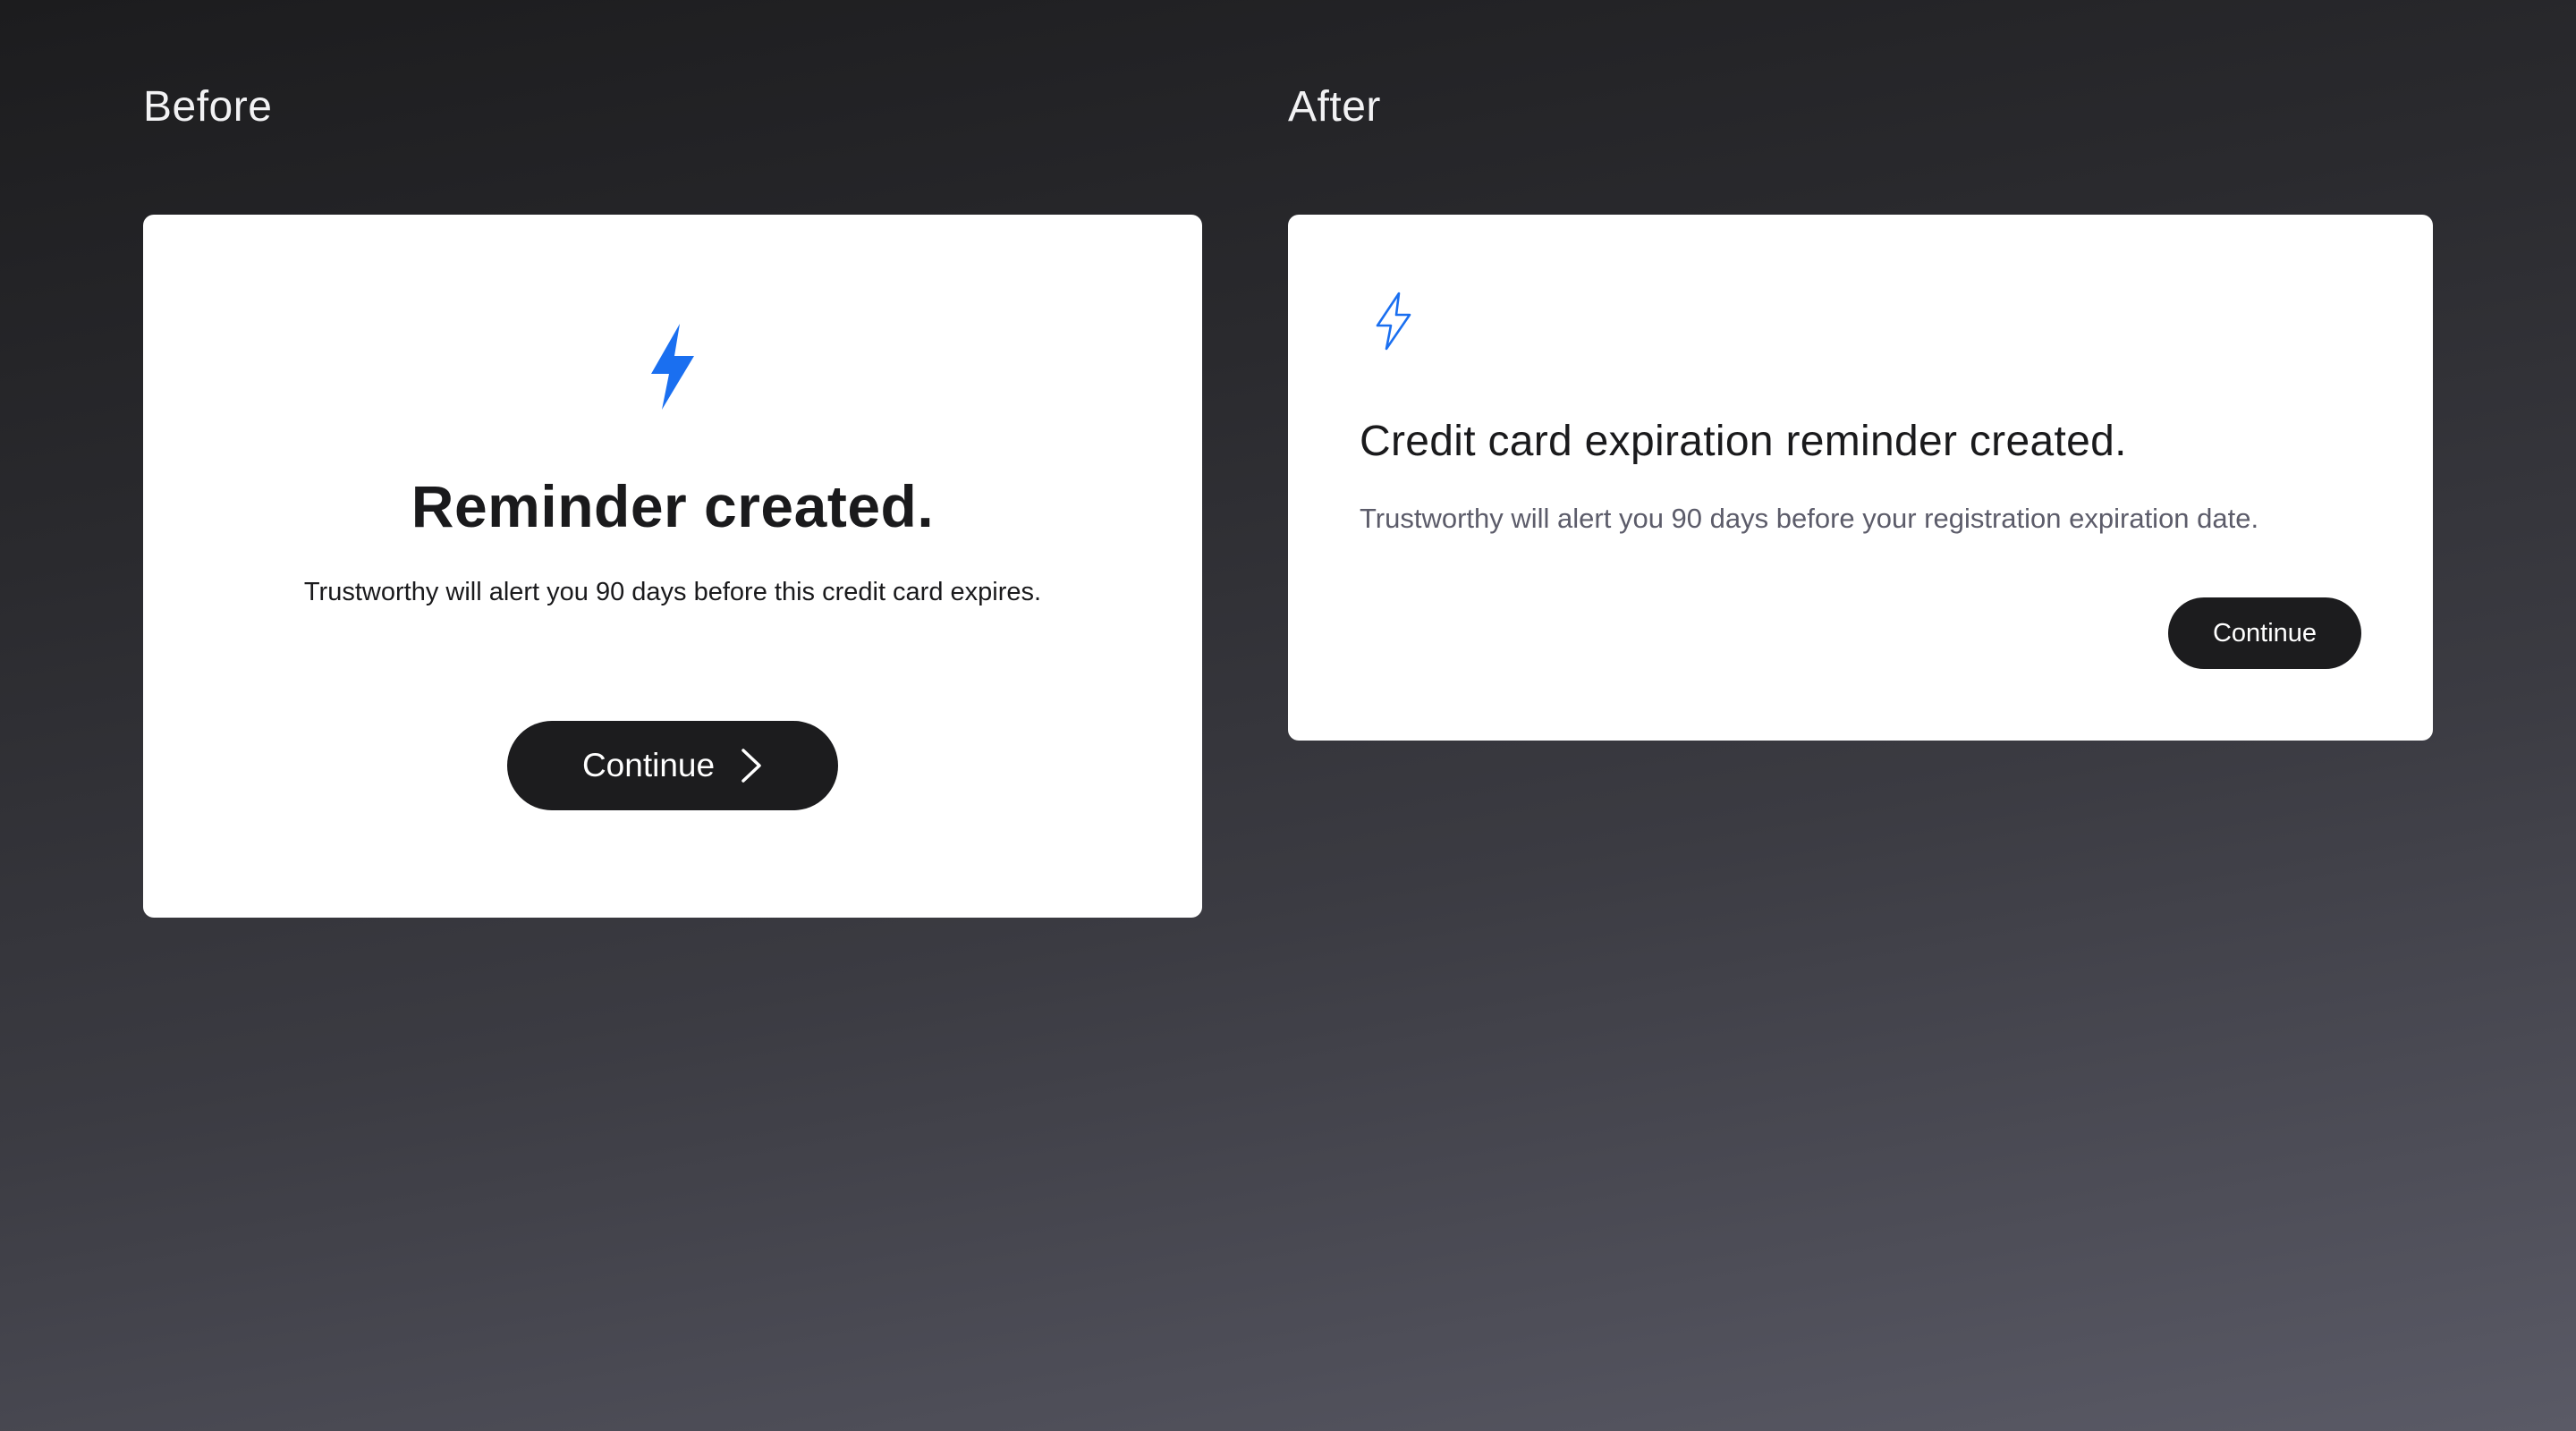  What do you see at coordinates (673, 506) in the screenshot?
I see `confirmation-title: Reminder created.` at bounding box center [673, 506].